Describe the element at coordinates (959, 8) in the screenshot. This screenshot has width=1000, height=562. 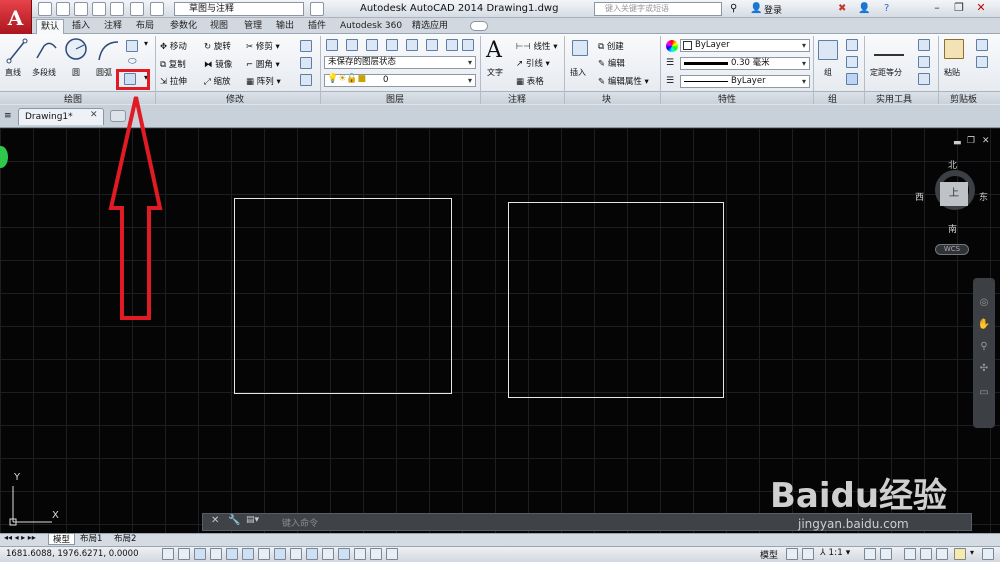
I see `restore-icon: ❐` at that location.